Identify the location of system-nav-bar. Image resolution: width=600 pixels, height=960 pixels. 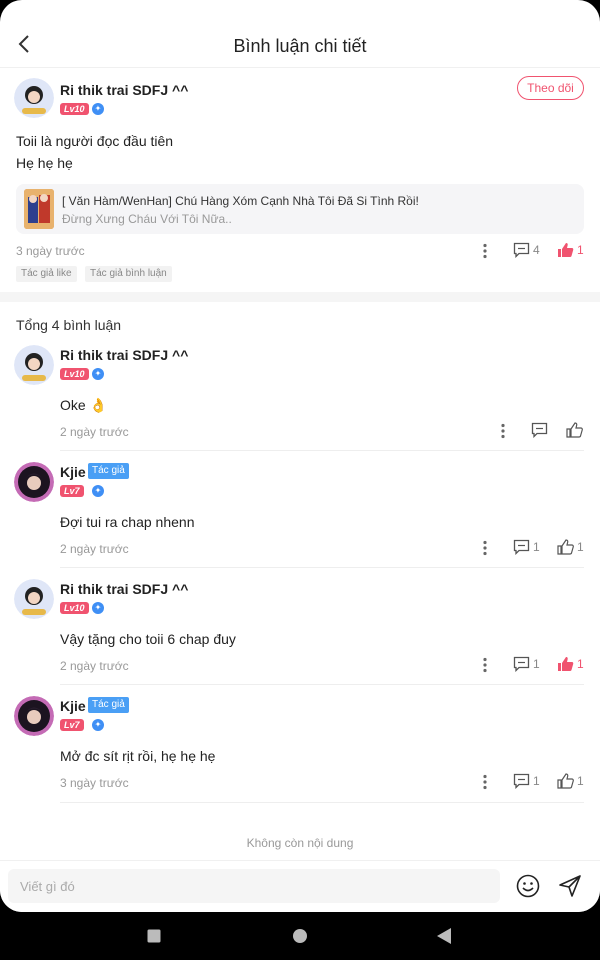
(300, 936).